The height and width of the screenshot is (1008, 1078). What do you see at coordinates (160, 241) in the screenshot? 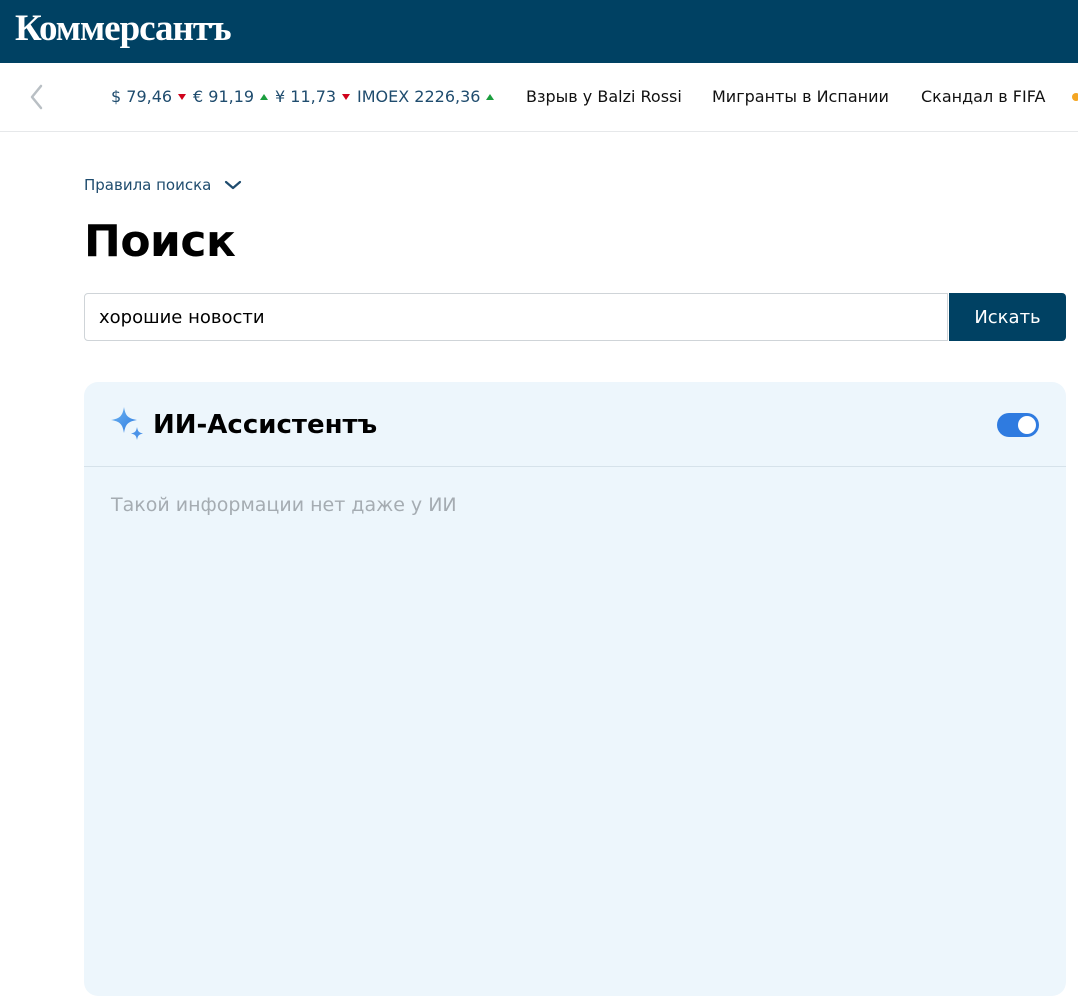
I see `page-title: Поиск` at bounding box center [160, 241].